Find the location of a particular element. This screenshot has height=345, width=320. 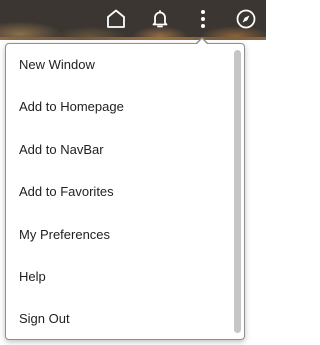

top-banner is located at coordinates (133, 20).